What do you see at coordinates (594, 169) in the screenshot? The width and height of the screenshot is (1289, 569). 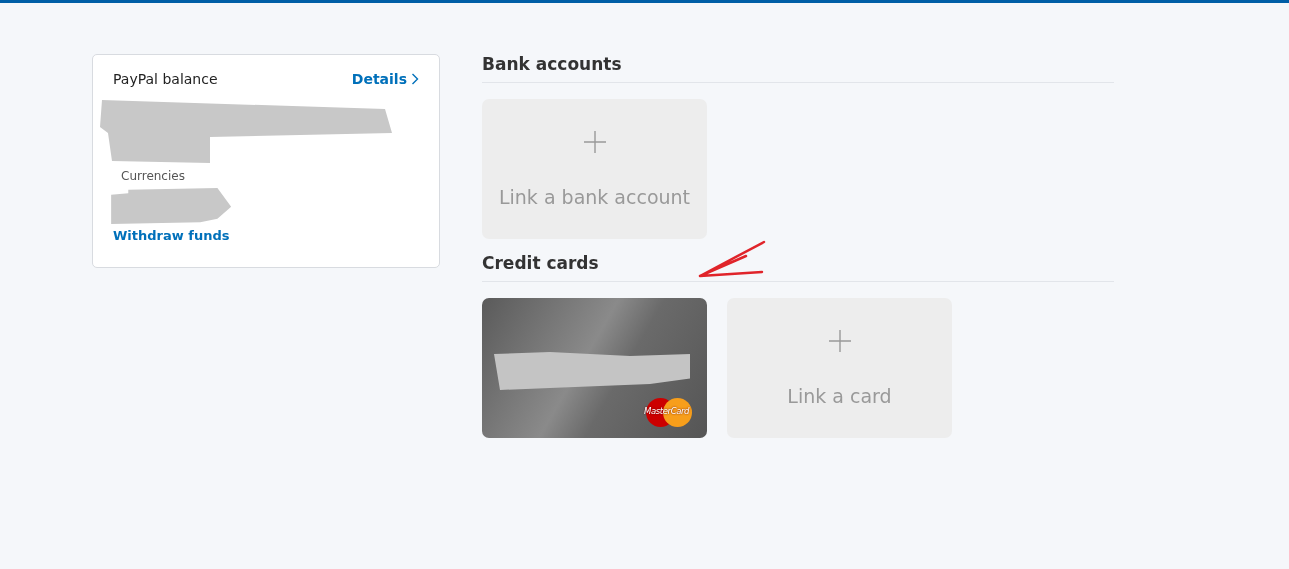 I see `link-bank-account-tile: Link a bank account` at bounding box center [594, 169].